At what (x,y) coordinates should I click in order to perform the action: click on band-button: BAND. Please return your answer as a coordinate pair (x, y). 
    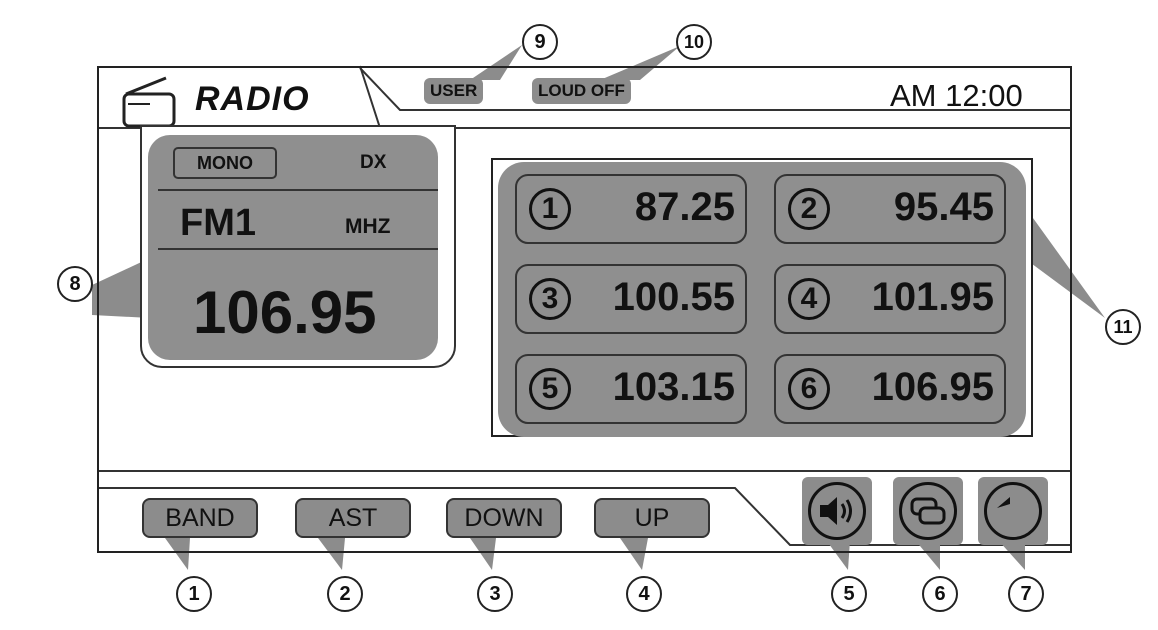
    Looking at the image, I should click on (200, 518).